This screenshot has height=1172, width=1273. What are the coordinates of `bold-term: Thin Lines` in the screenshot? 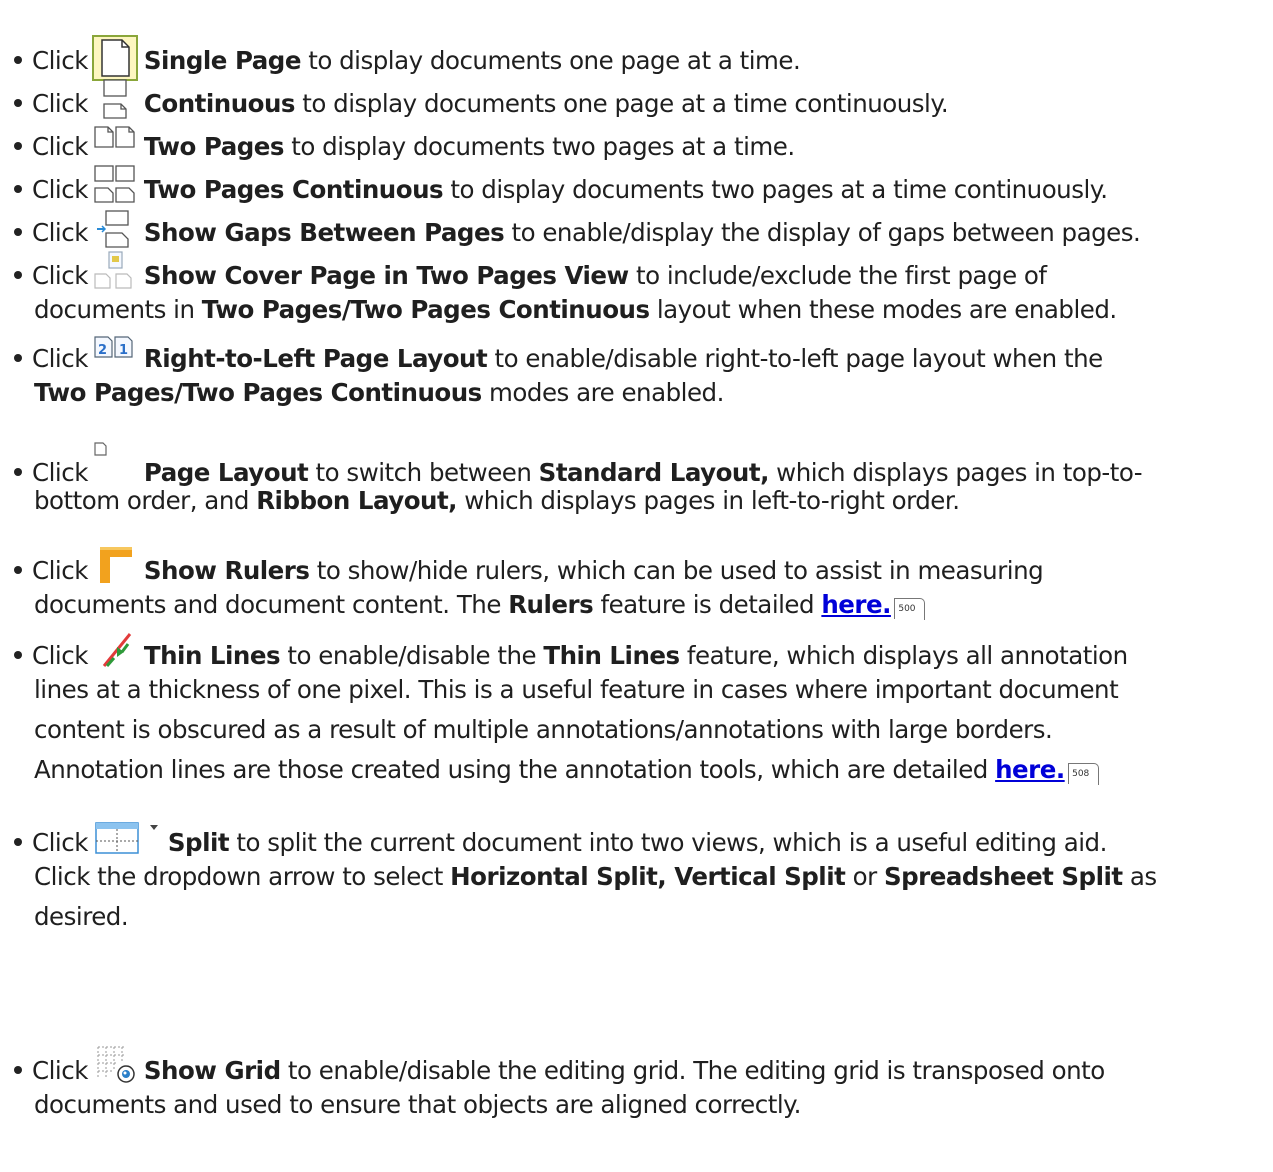 It's located at (611, 655).